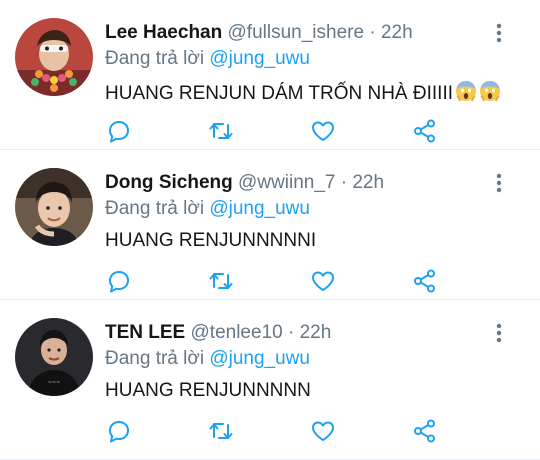 This screenshot has height=460, width=540. I want to click on tweet-header: TEN LEE @tenlee10 · 22h, so click(218, 333).